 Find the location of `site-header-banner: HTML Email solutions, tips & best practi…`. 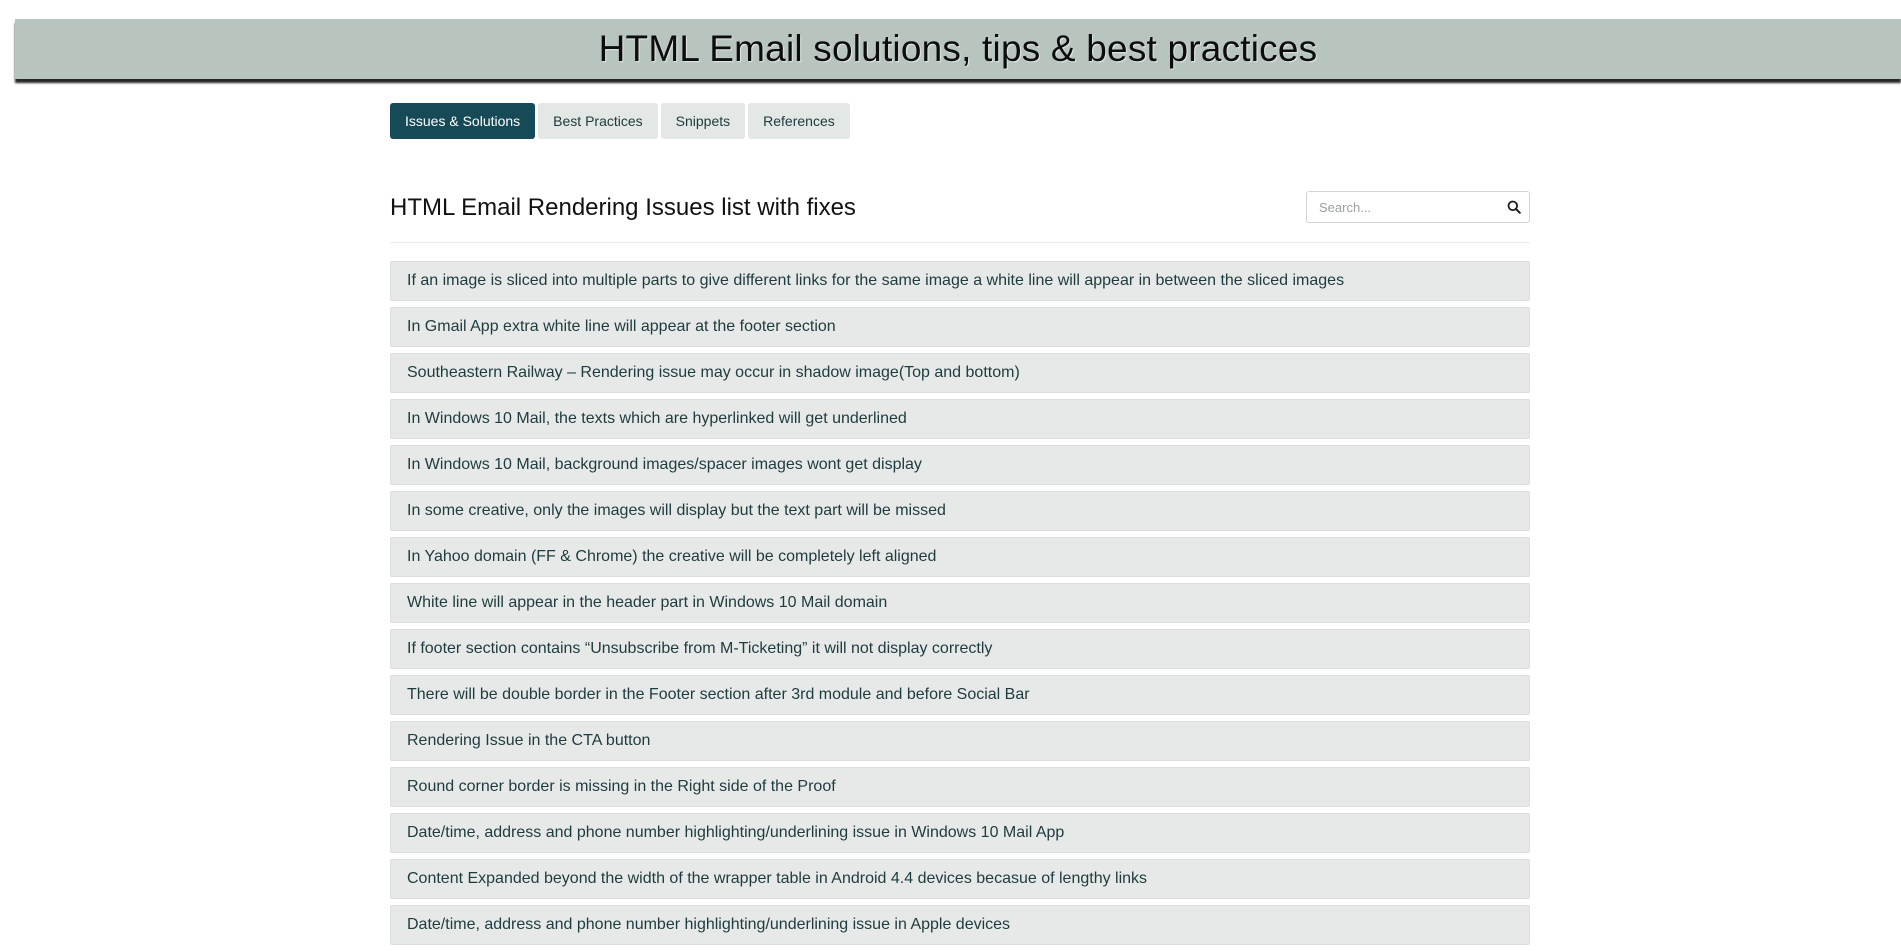

site-header-banner: HTML Email solutions, tips & best practi… is located at coordinates (958, 49).